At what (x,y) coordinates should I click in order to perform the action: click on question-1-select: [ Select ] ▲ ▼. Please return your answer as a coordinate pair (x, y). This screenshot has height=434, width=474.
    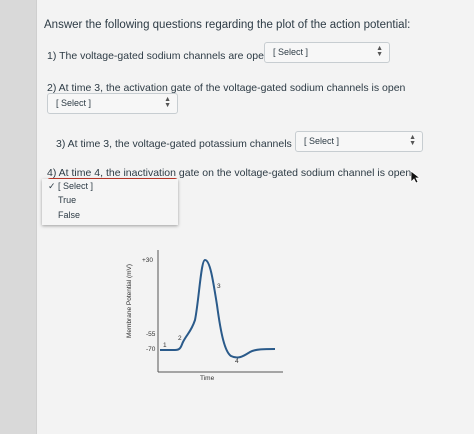
    Looking at the image, I should click on (327, 52).